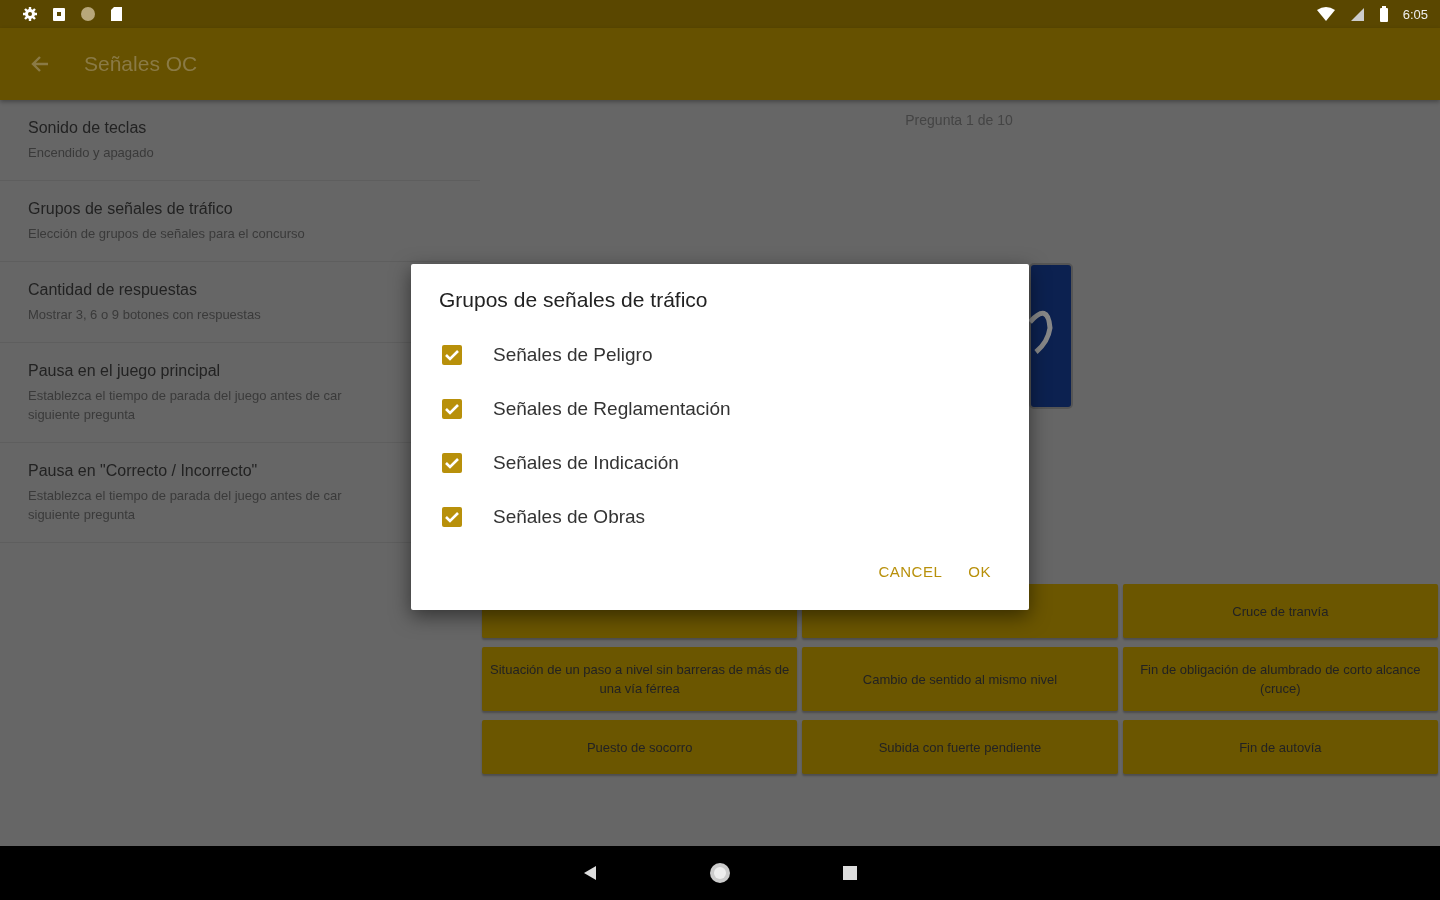 Image resolution: width=1440 pixels, height=900 pixels. What do you see at coordinates (112, 290) in the screenshot?
I see `preference-title: Cantidad de respuestas` at bounding box center [112, 290].